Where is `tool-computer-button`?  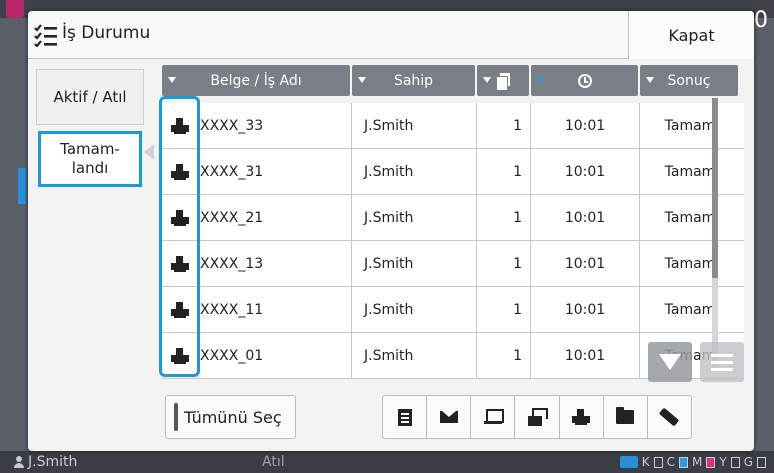
tool-computer-button is located at coordinates (493, 417).